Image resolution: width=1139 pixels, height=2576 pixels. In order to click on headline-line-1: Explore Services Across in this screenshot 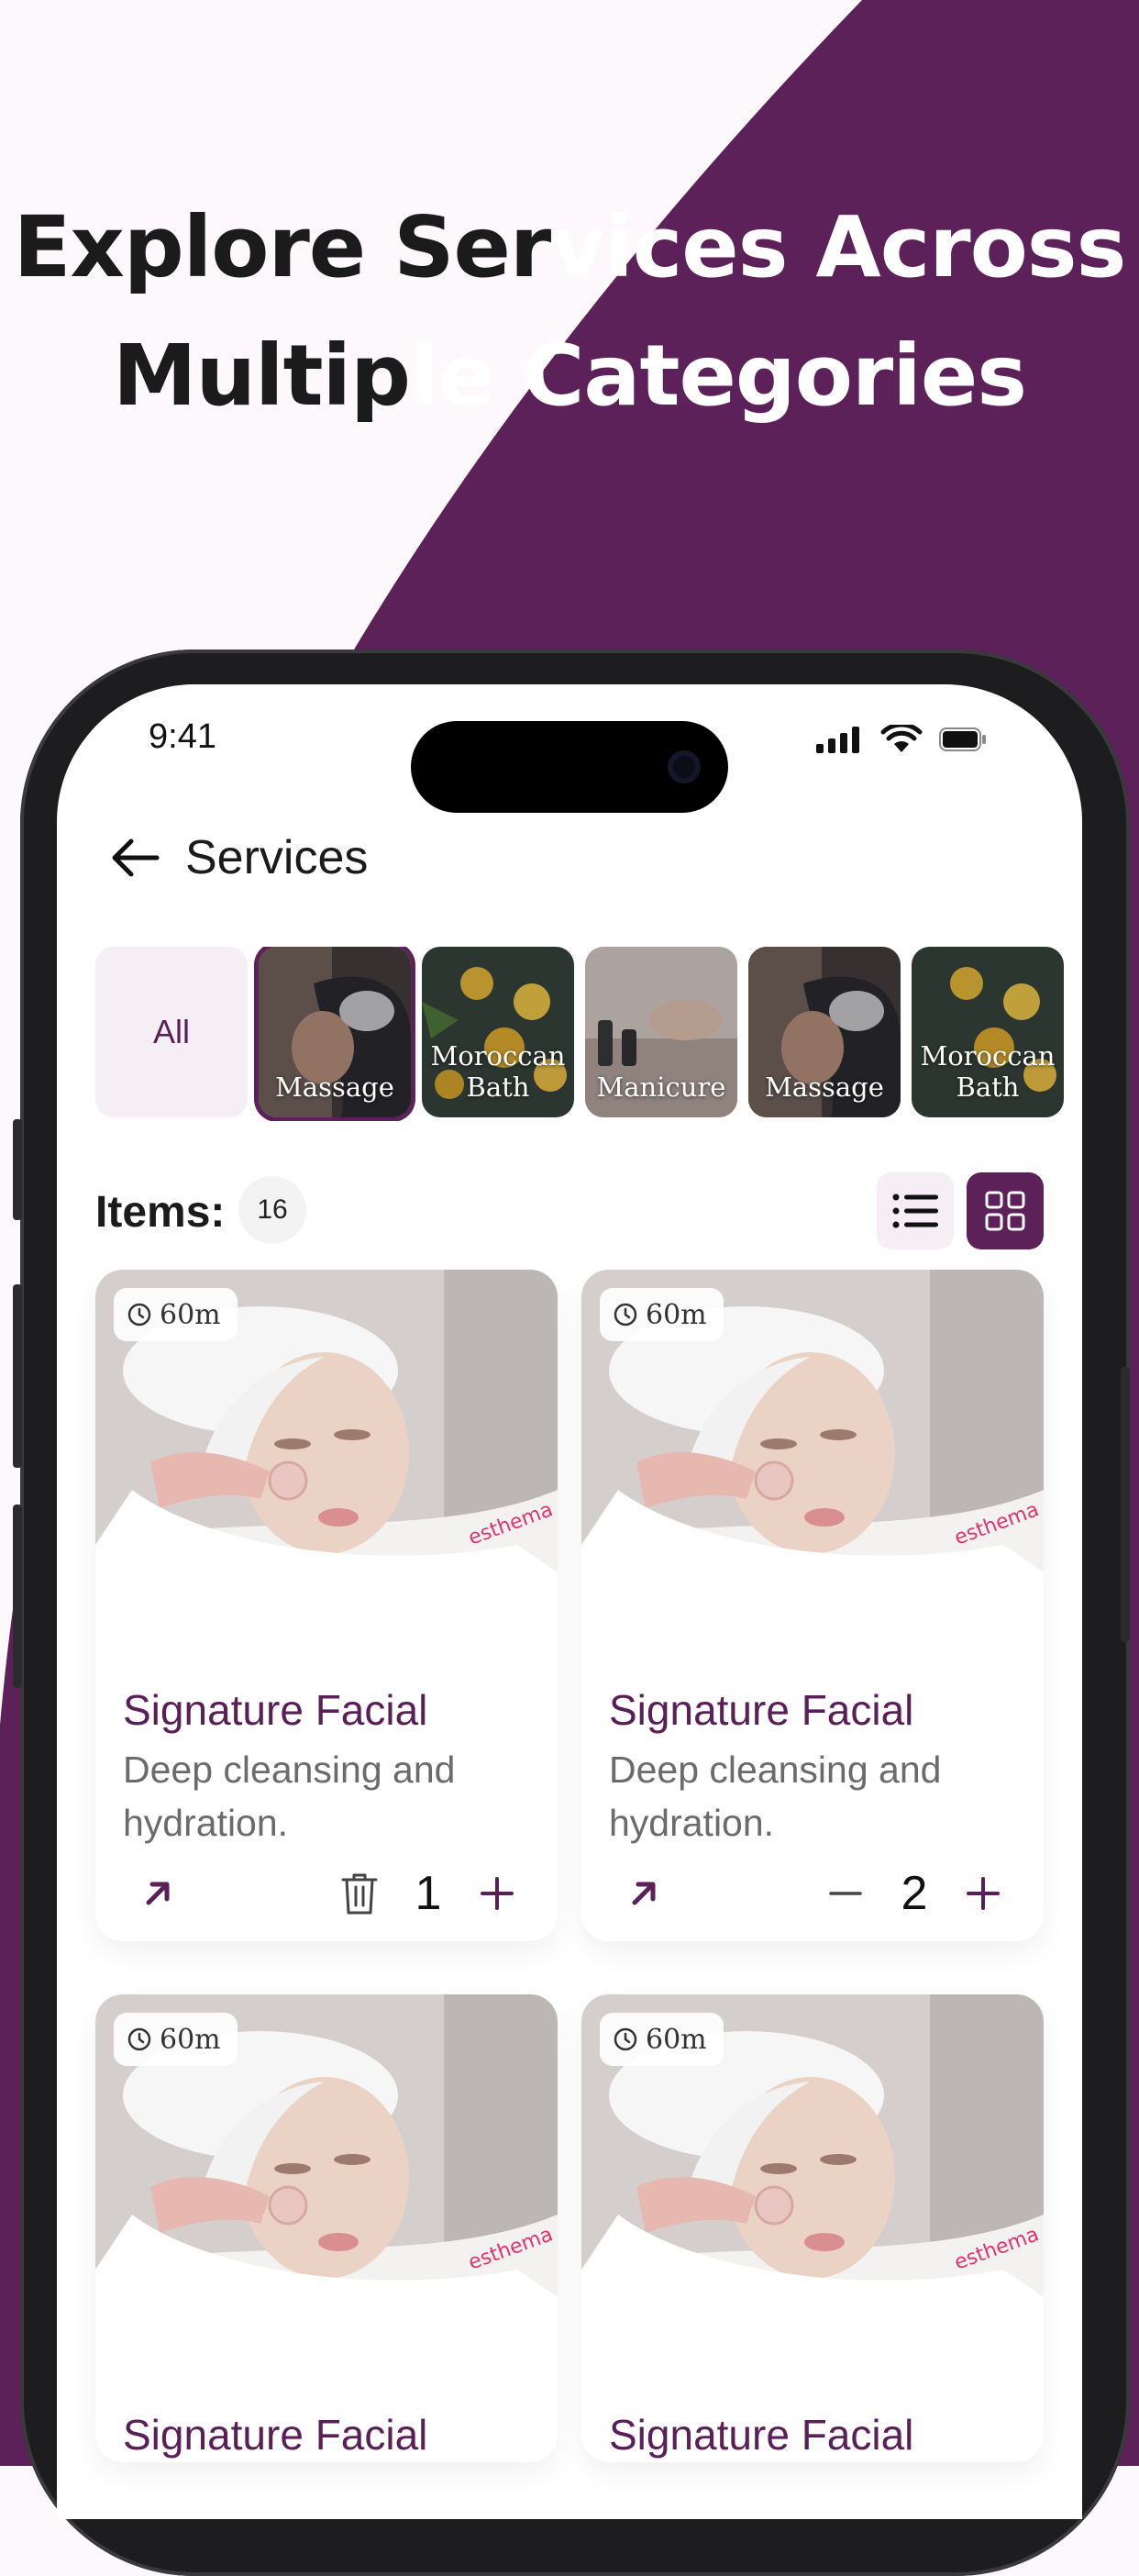, I will do `click(570, 247)`.